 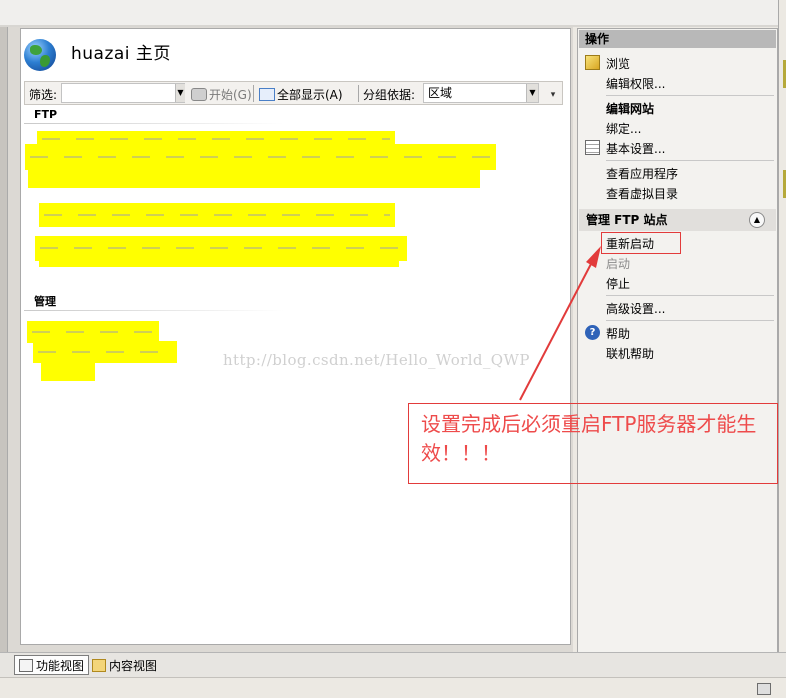 What do you see at coordinates (440, 93) in the screenshot?
I see `group-by-value: 区域` at bounding box center [440, 93].